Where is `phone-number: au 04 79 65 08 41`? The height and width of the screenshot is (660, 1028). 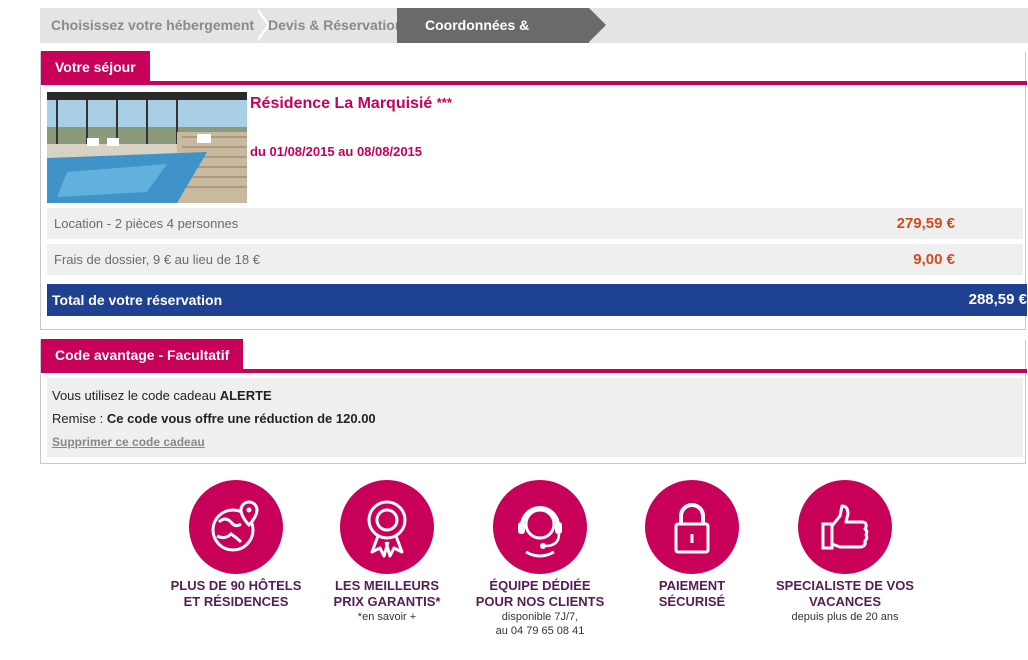 phone-number: au 04 79 65 08 41 is located at coordinates (540, 631).